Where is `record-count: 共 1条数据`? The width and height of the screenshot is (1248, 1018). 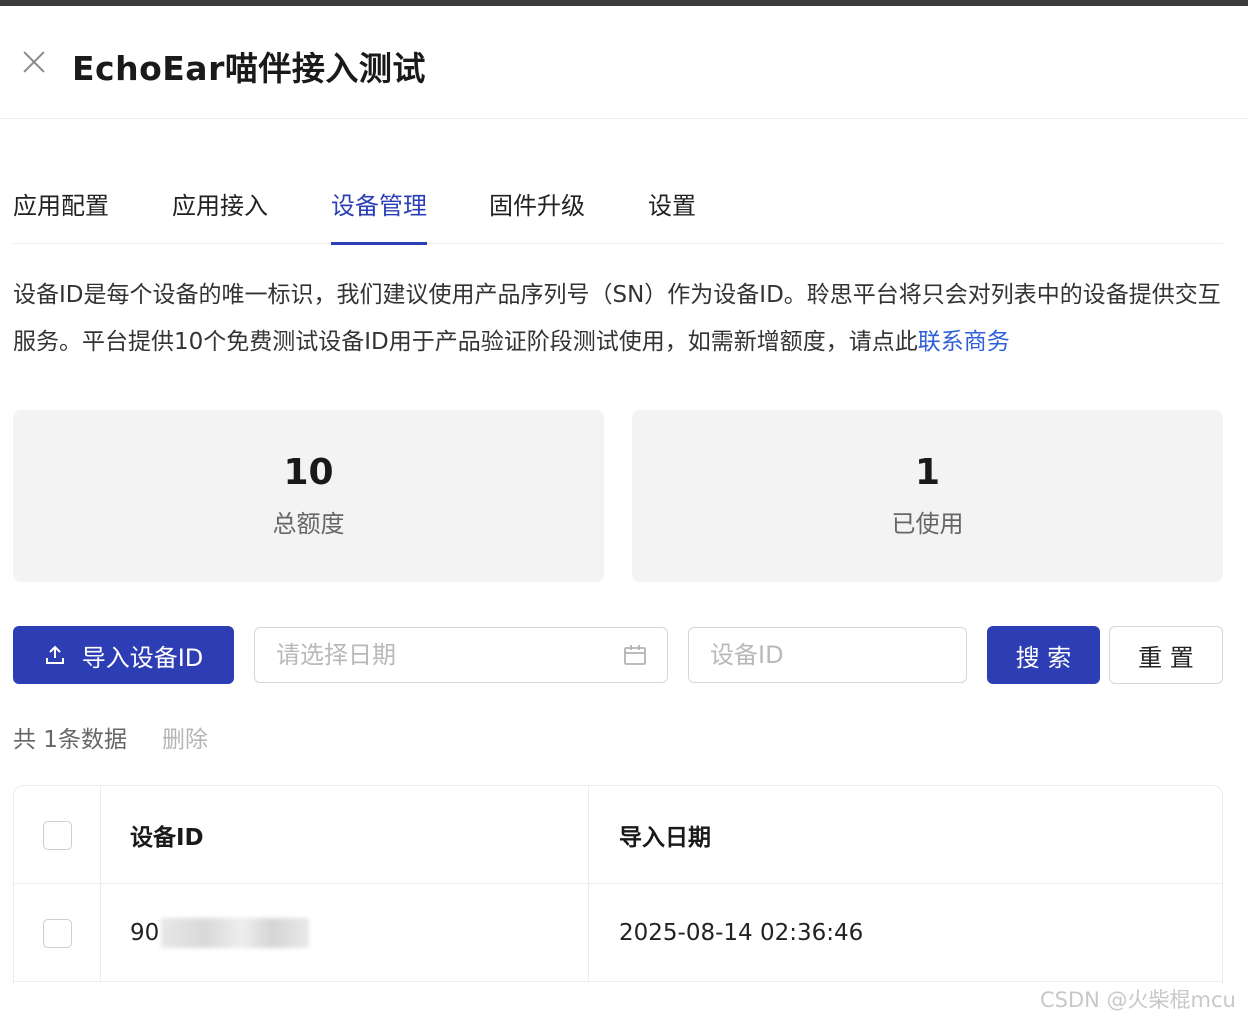
record-count: 共 1条数据 is located at coordinates (70, 740).